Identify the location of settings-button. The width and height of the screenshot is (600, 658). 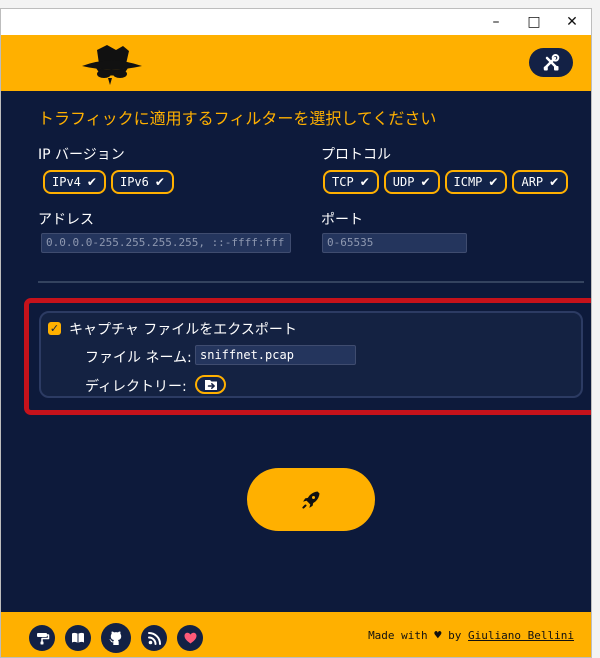
(551, 62).